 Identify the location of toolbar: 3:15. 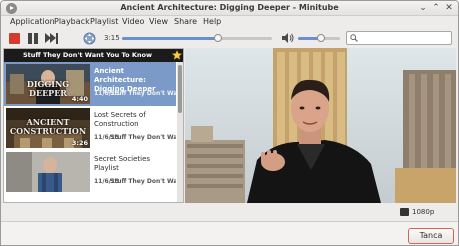
(229, 38).